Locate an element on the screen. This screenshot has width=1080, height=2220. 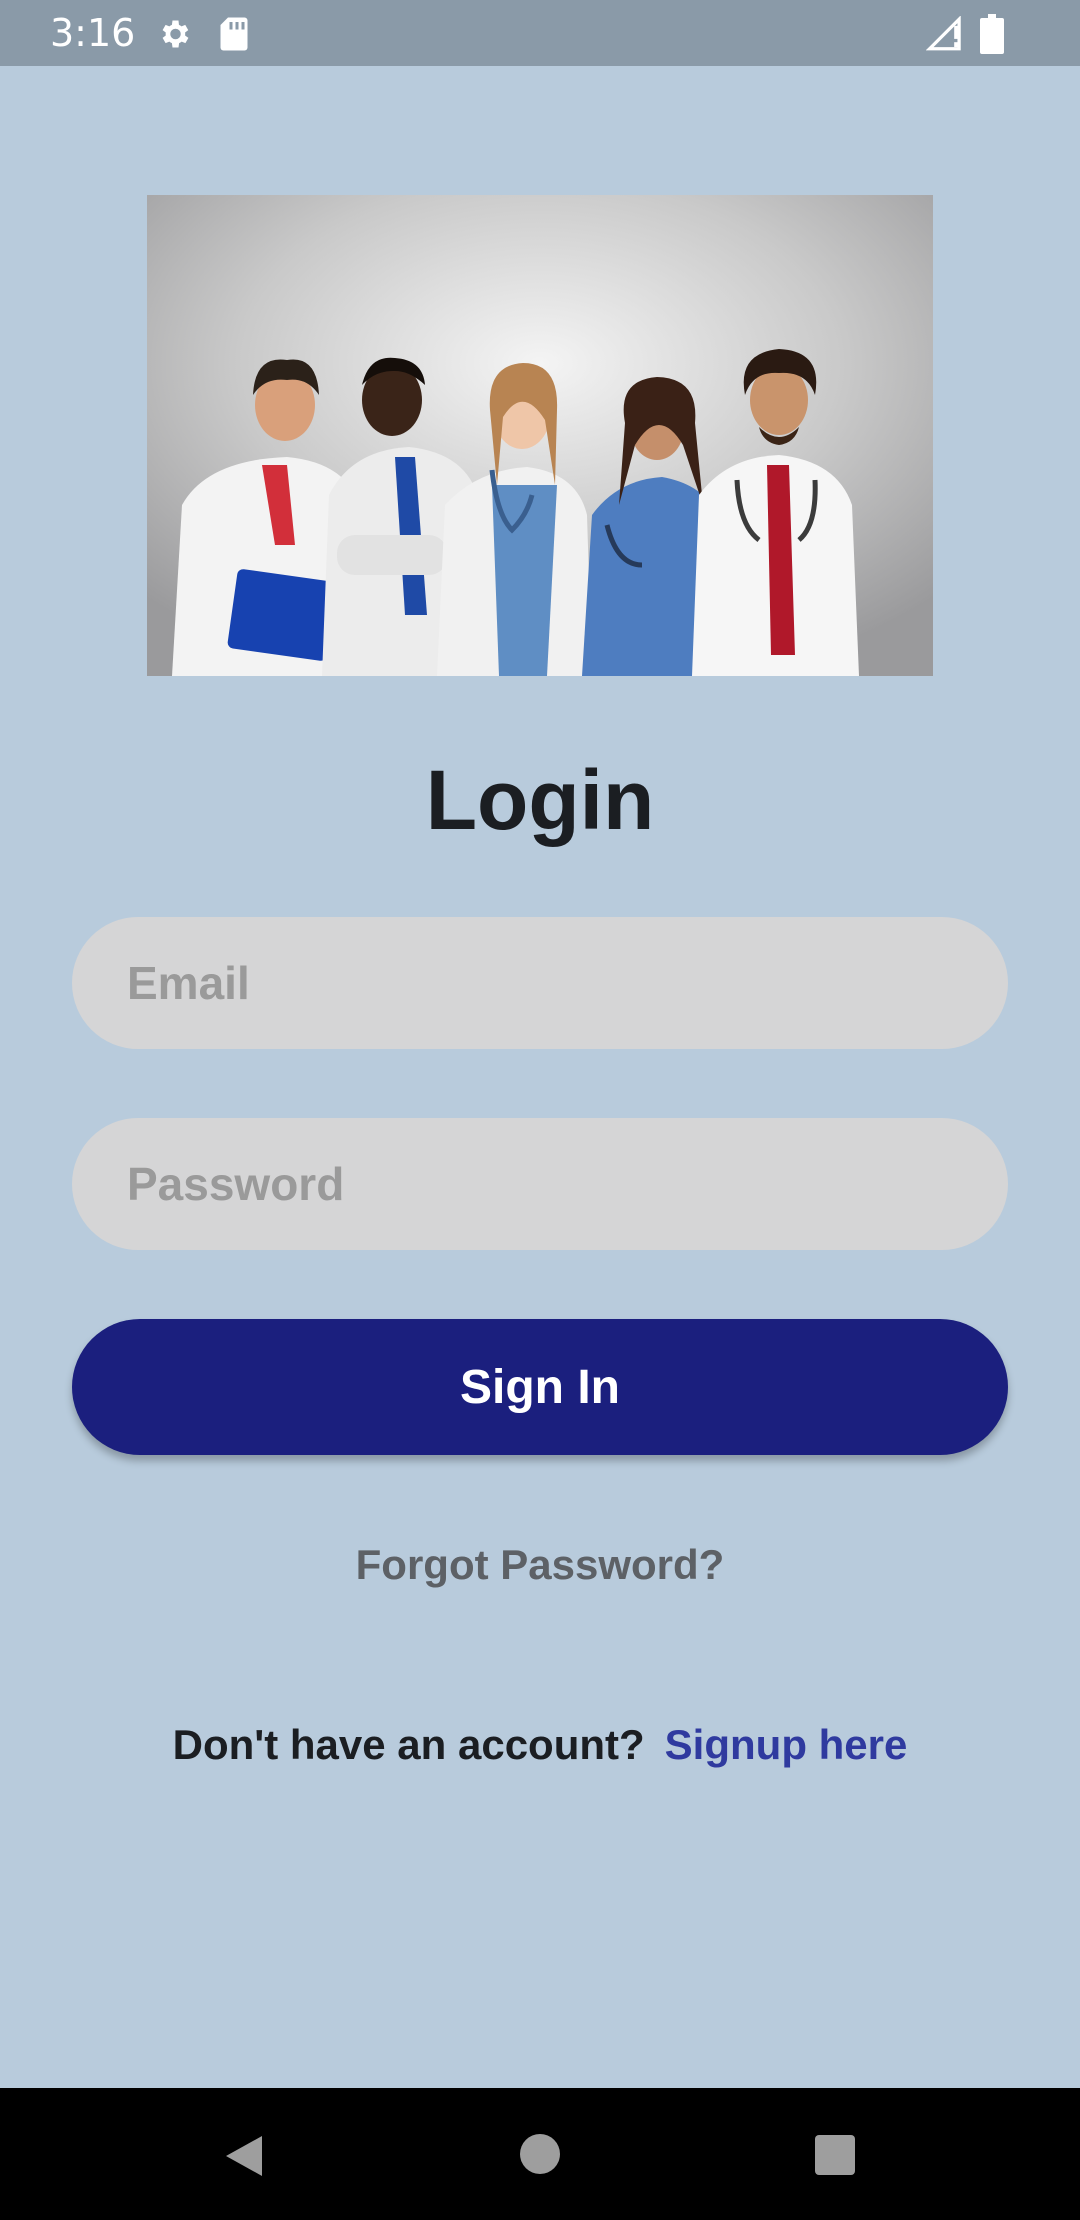
status-bar: 3:16 is located at coordinates (540, 33).